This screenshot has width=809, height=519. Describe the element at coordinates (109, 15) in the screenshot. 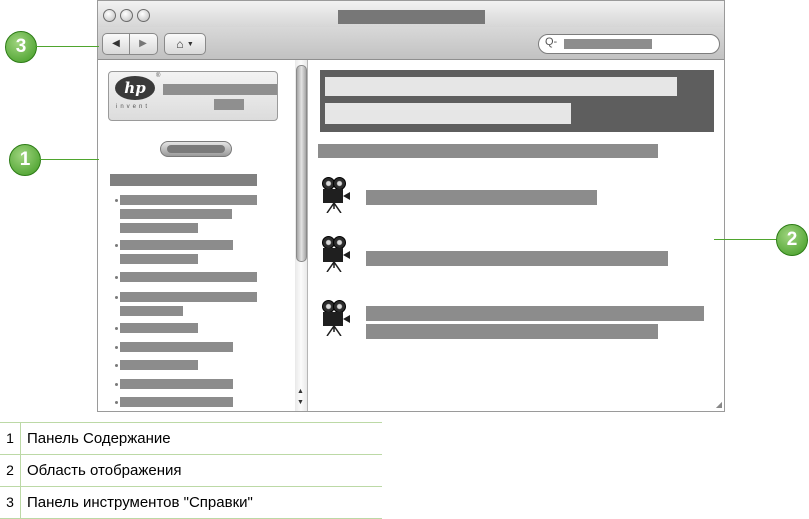

I see `close-window-button` at that location.